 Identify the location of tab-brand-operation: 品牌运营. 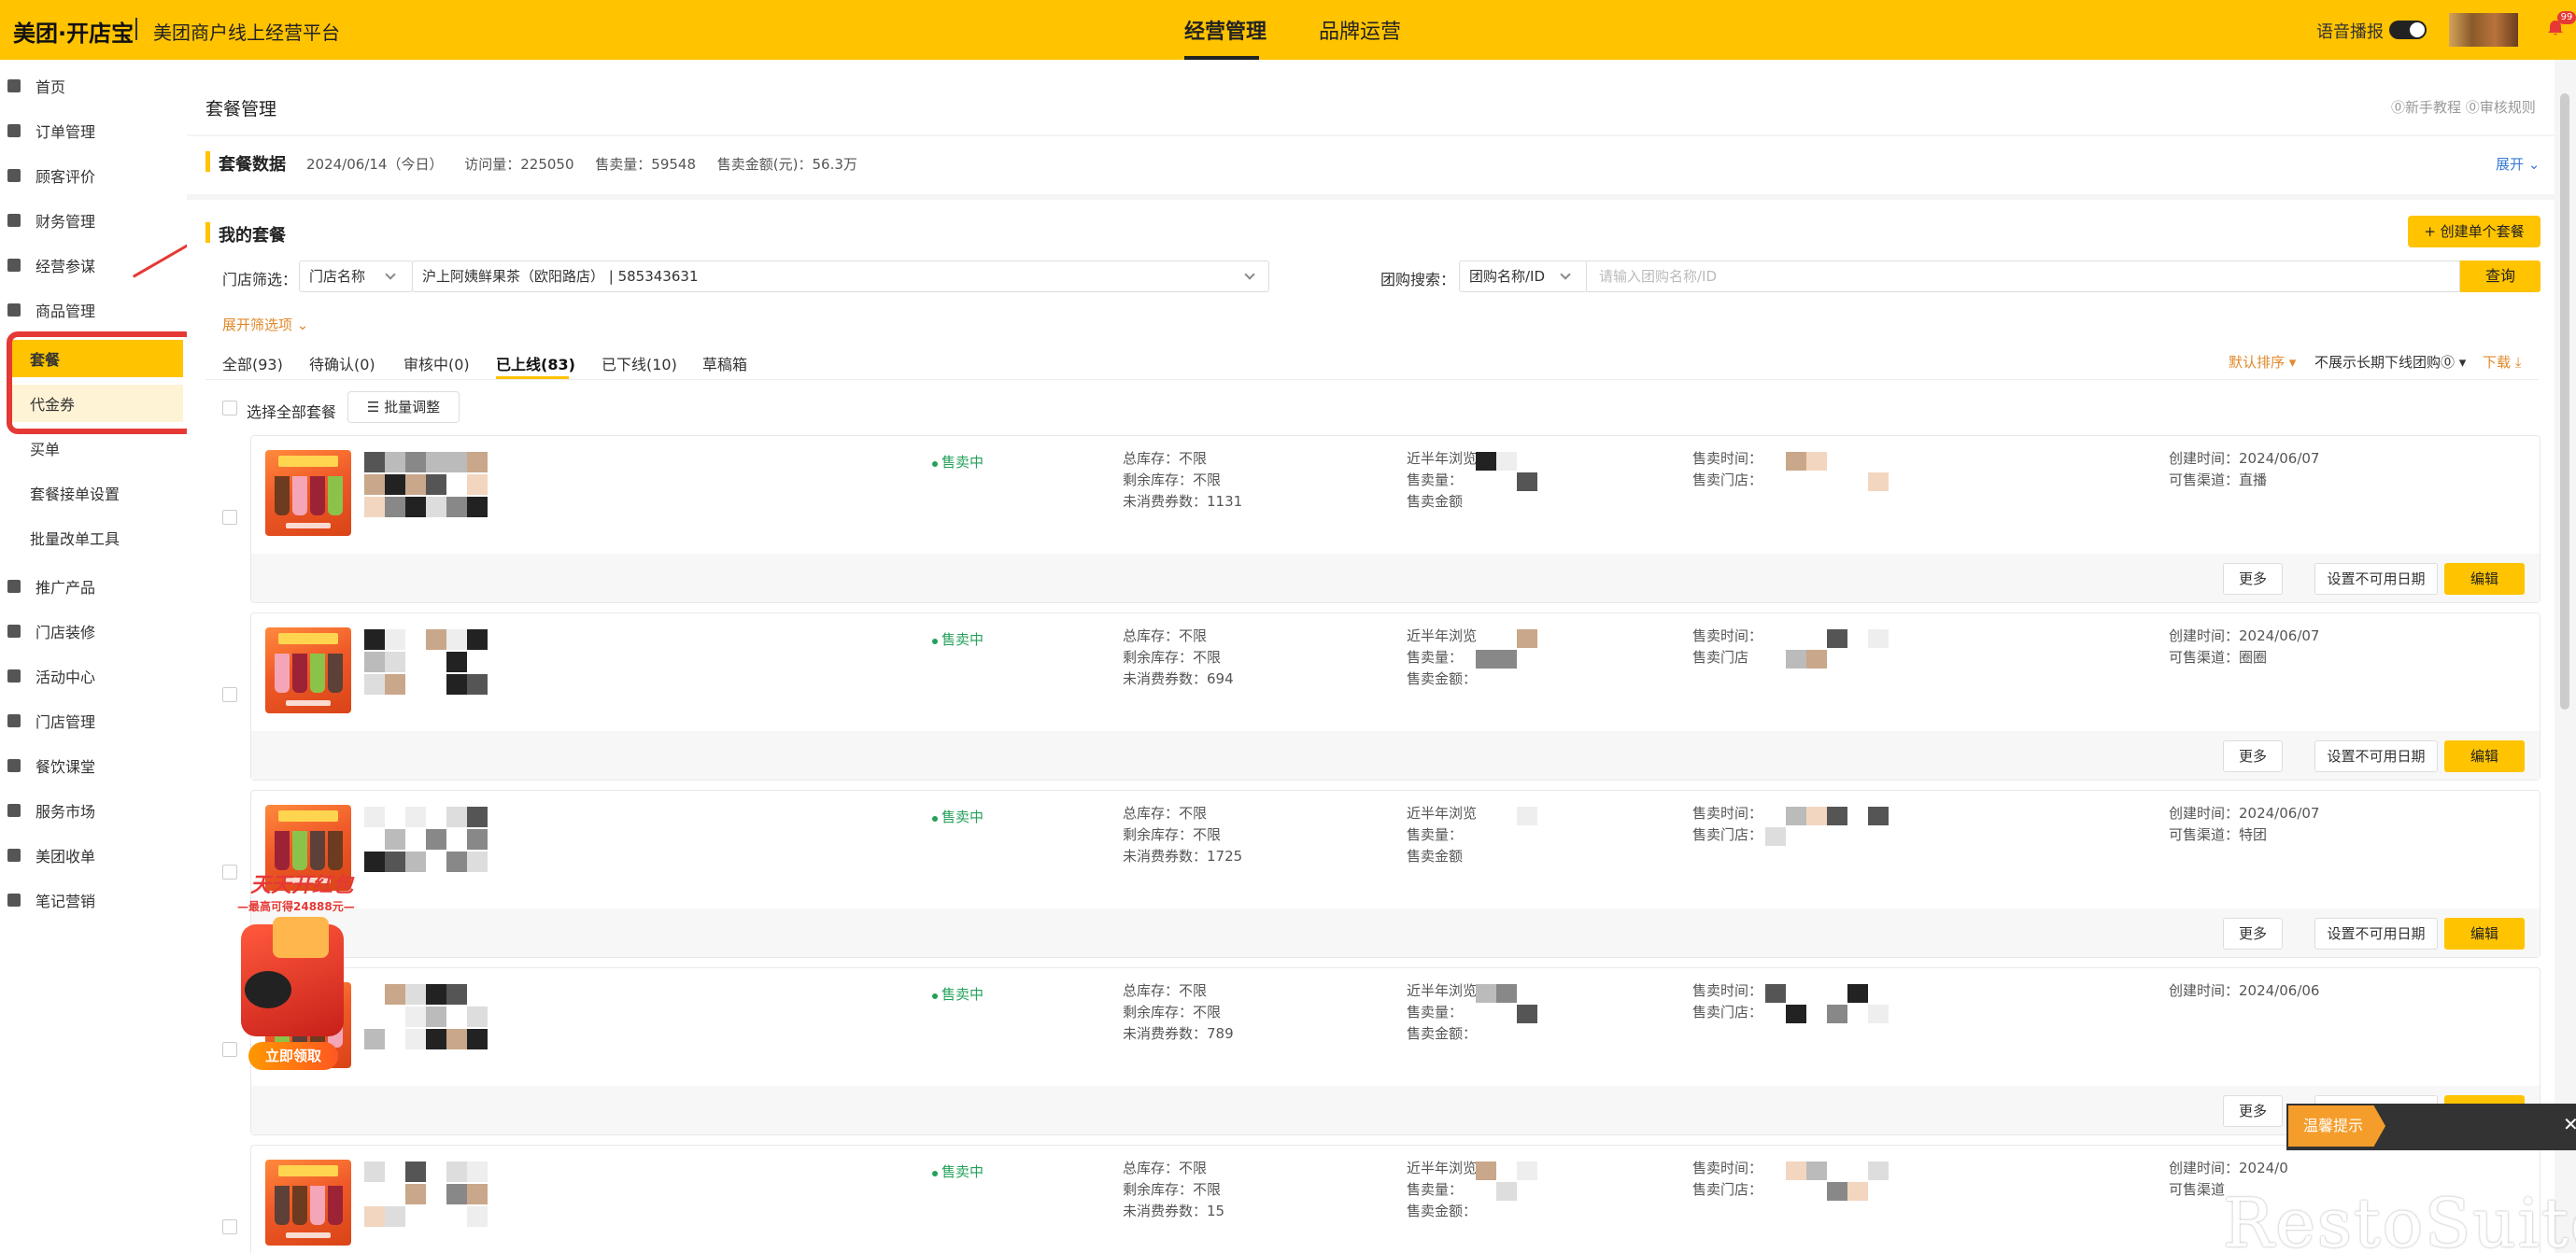
(1360, 30).